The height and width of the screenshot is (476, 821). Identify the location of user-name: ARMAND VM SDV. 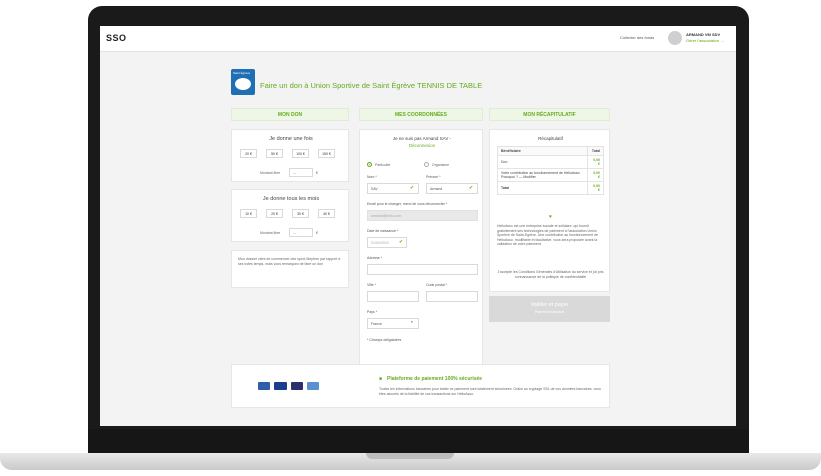
(703, 34).